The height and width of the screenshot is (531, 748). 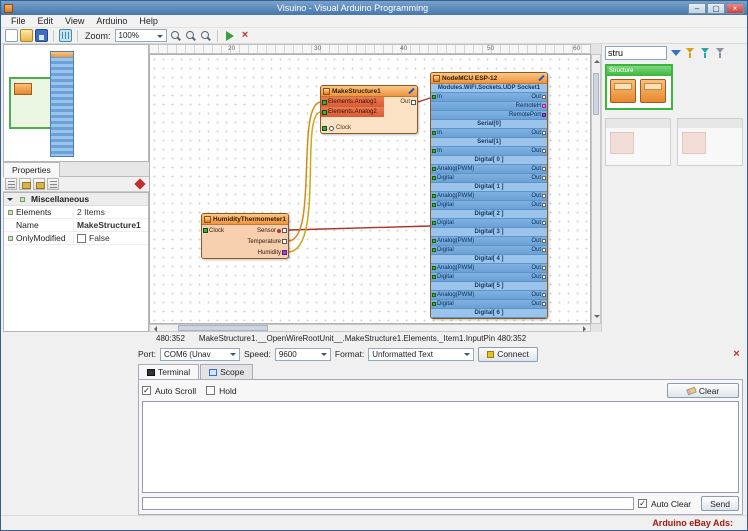 What do you see at coordinates (424, 100) in the screenshot?
I see `wire-out-to-udp-in` at bounding box center [424, 100].